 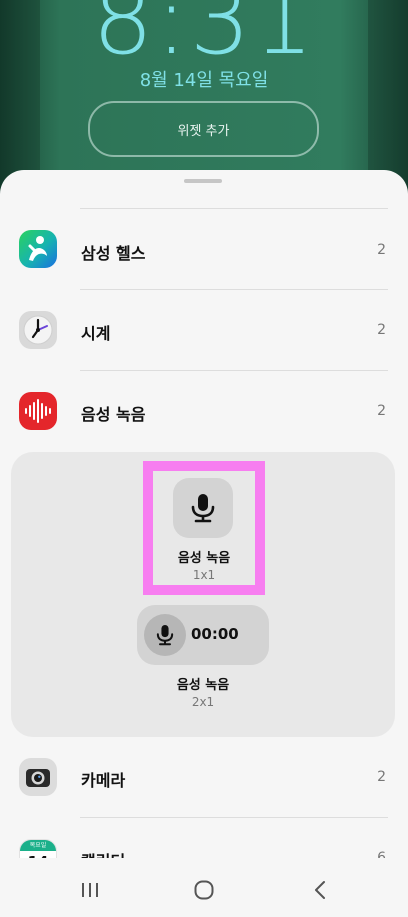 I want to click on app-name: 카메라, so click(x=103, y=780).